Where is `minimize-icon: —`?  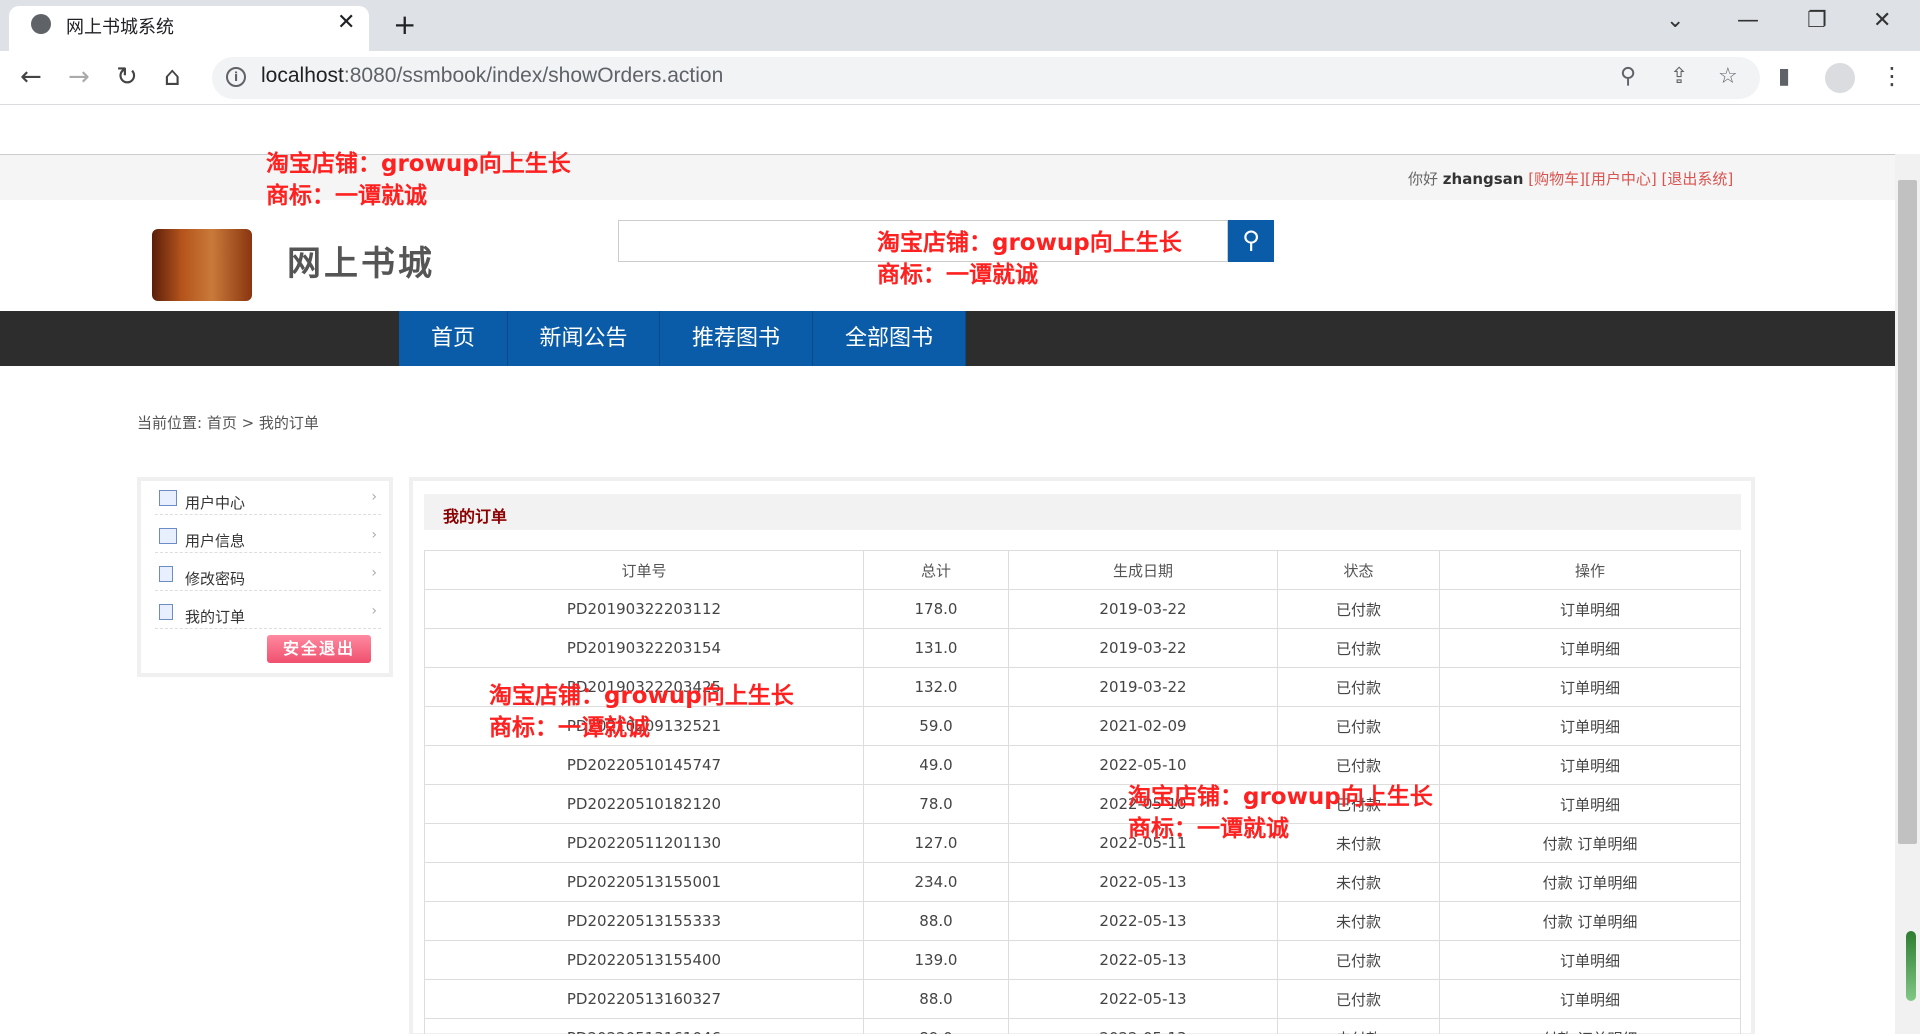
minimize-icon: — is located at coordinates (1748, 20).